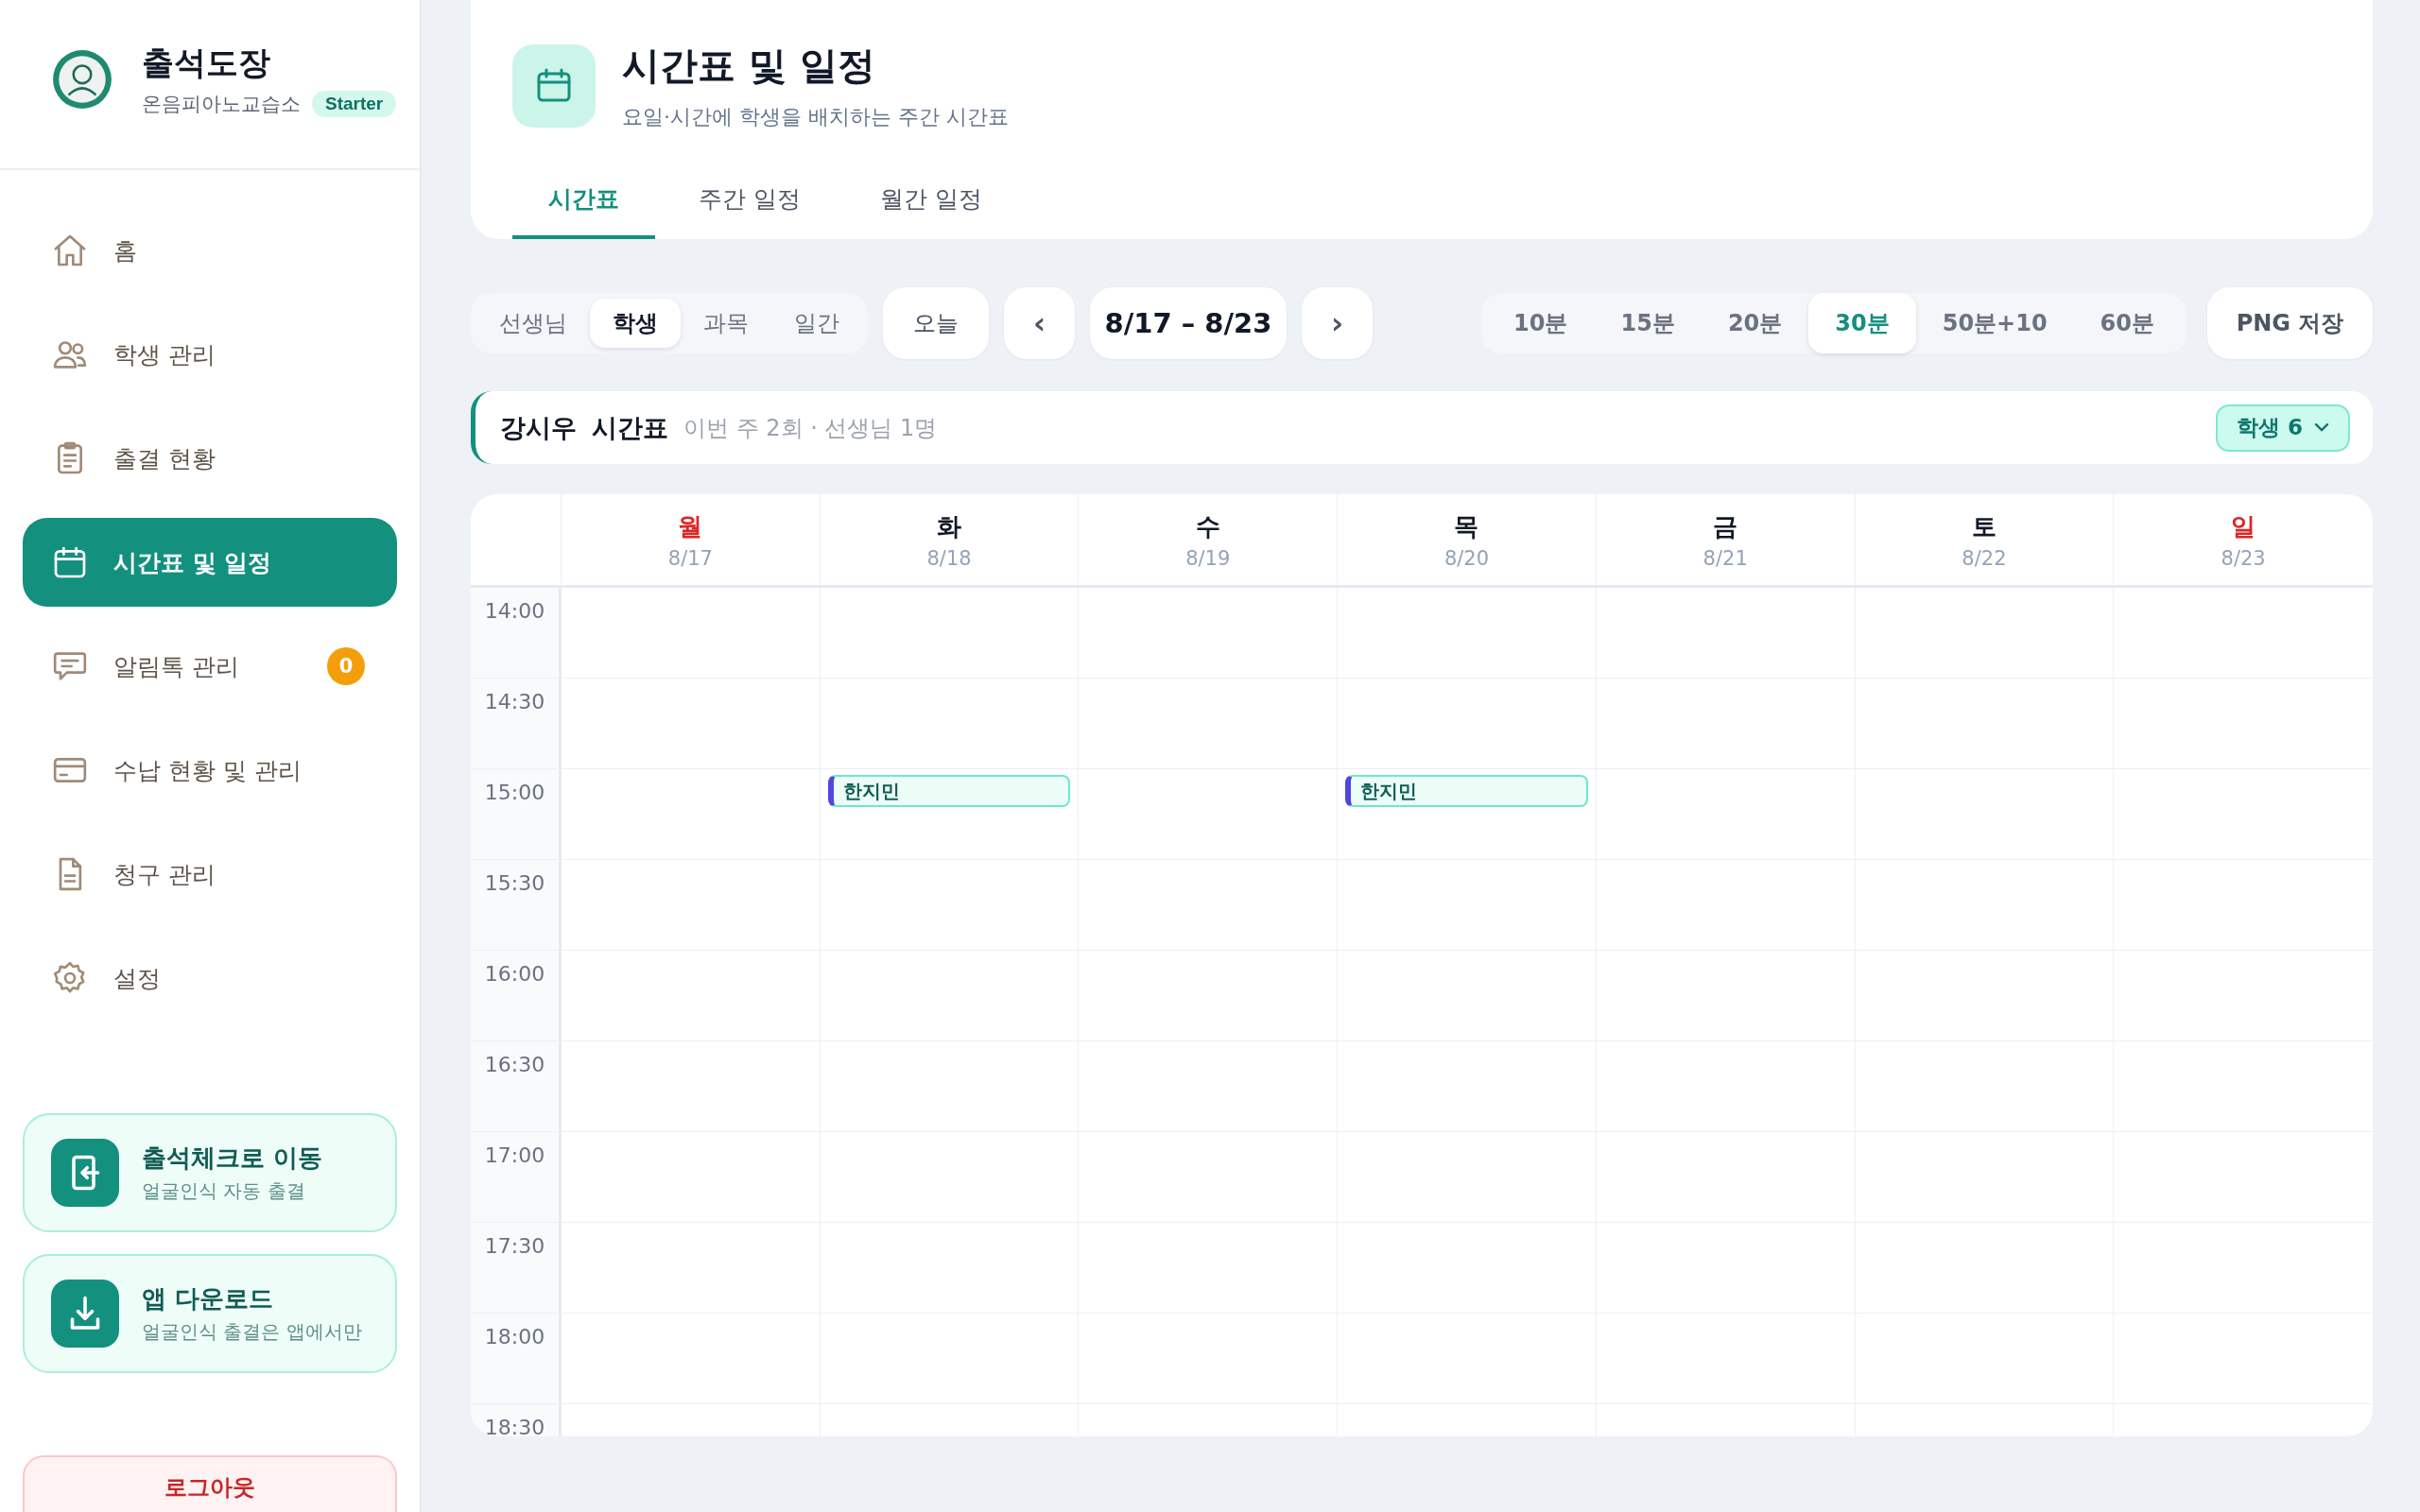  What do you see at coordinates (635, 323) in the screenshot?
I see `view-mode-option: 학생` at bounding box center [635, 323].